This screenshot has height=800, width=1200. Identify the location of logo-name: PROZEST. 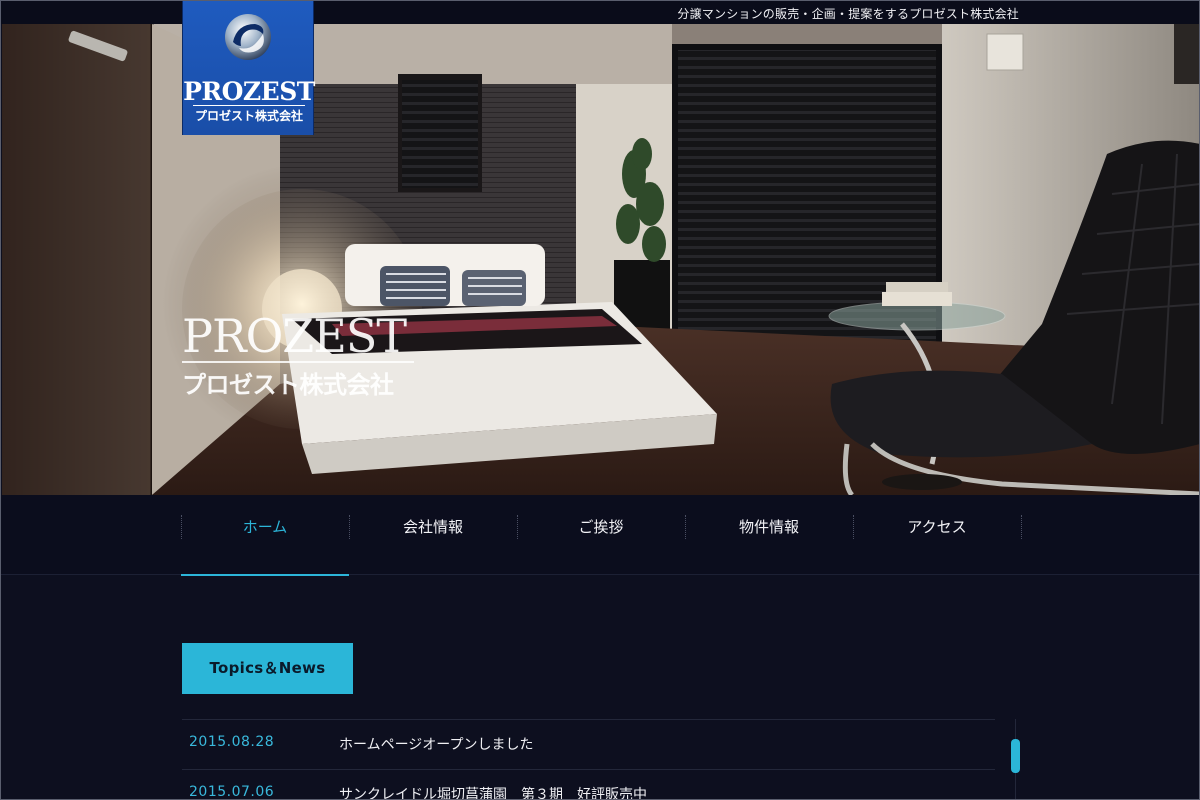
(249, 91).